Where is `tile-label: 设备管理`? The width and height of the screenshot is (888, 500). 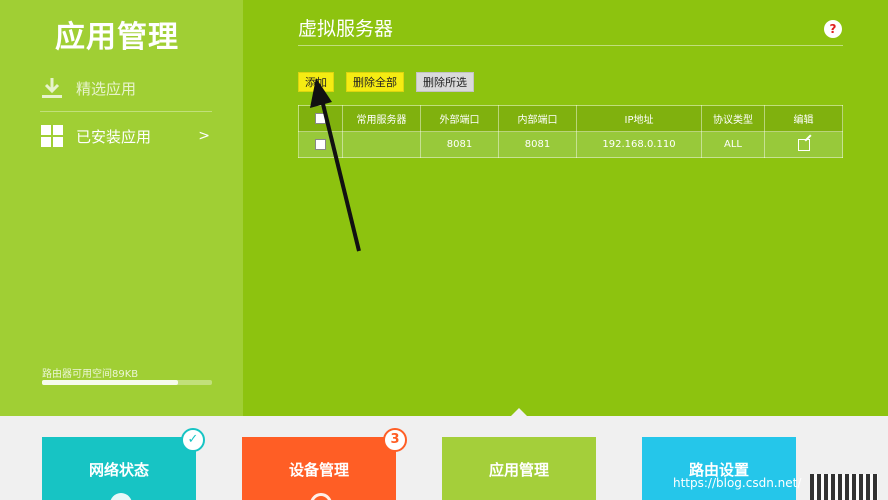
tile-label: 设备管理 is located at coordinates (318, 470).